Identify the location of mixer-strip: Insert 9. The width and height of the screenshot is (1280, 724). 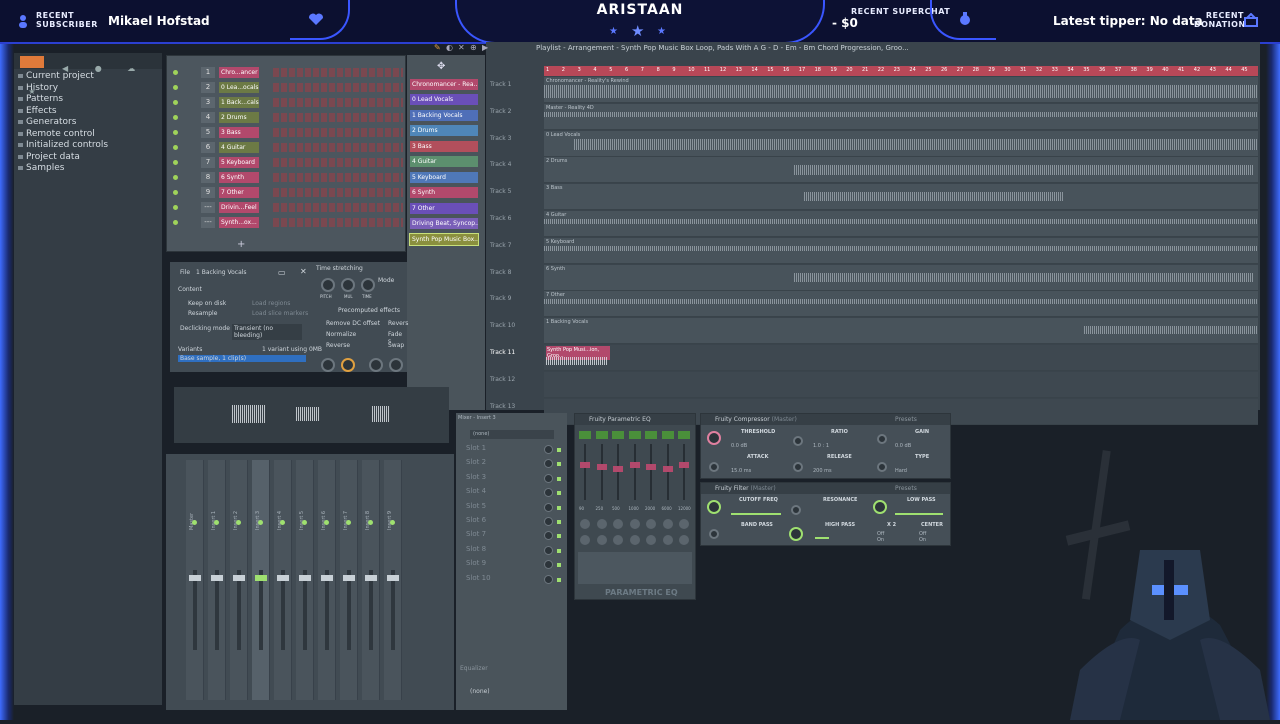
(393, 580).